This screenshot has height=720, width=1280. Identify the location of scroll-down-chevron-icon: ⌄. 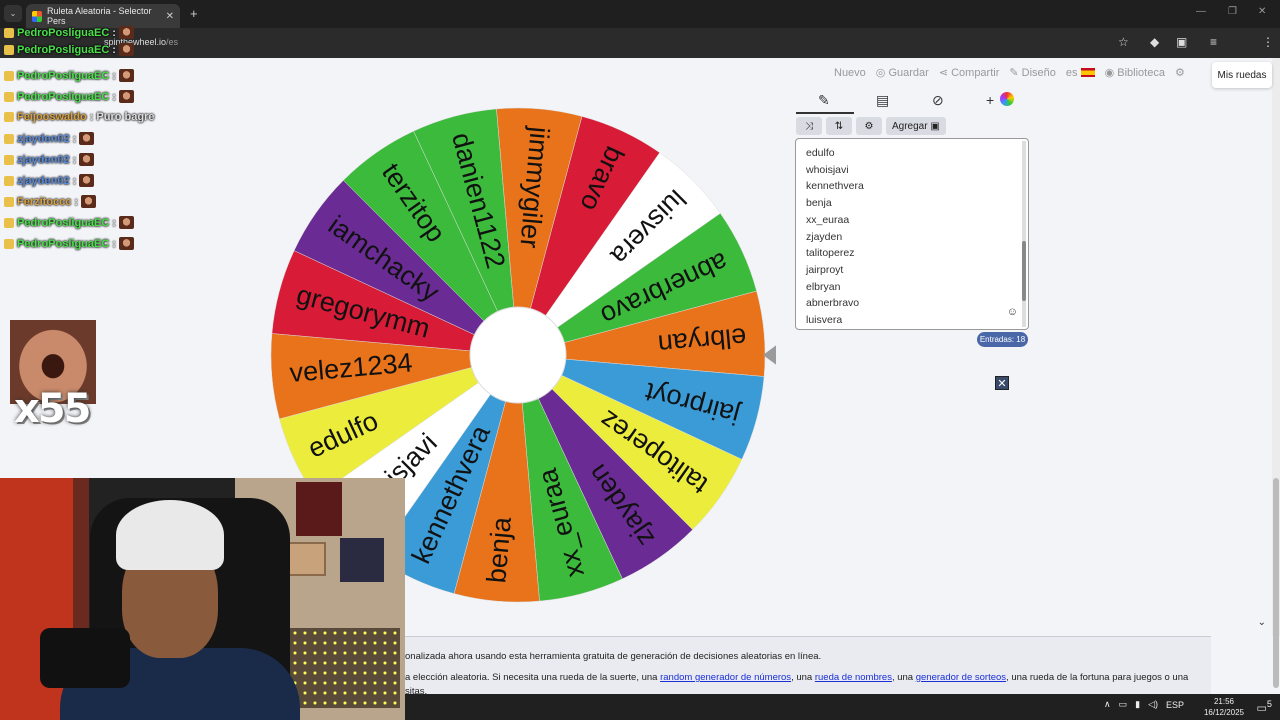
(1262, 622).